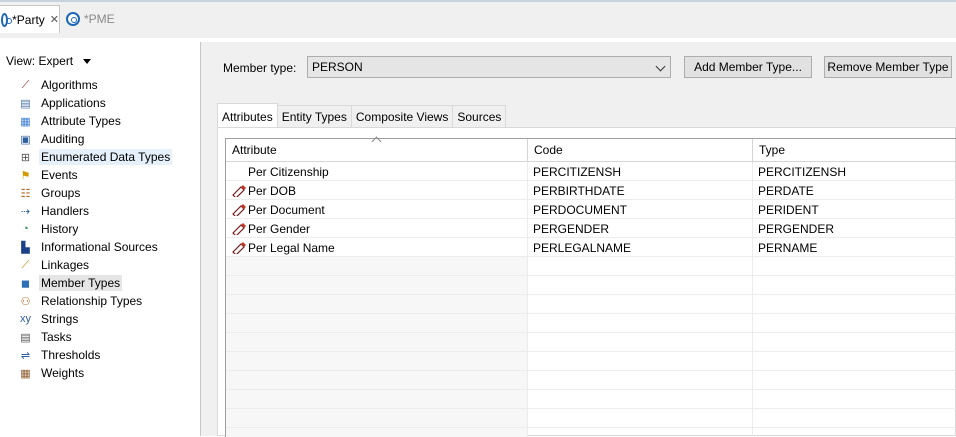 The height and width of the screenshot is (437, 956). I want to click on table-header: Attribute Code Type, so click(591, 149).